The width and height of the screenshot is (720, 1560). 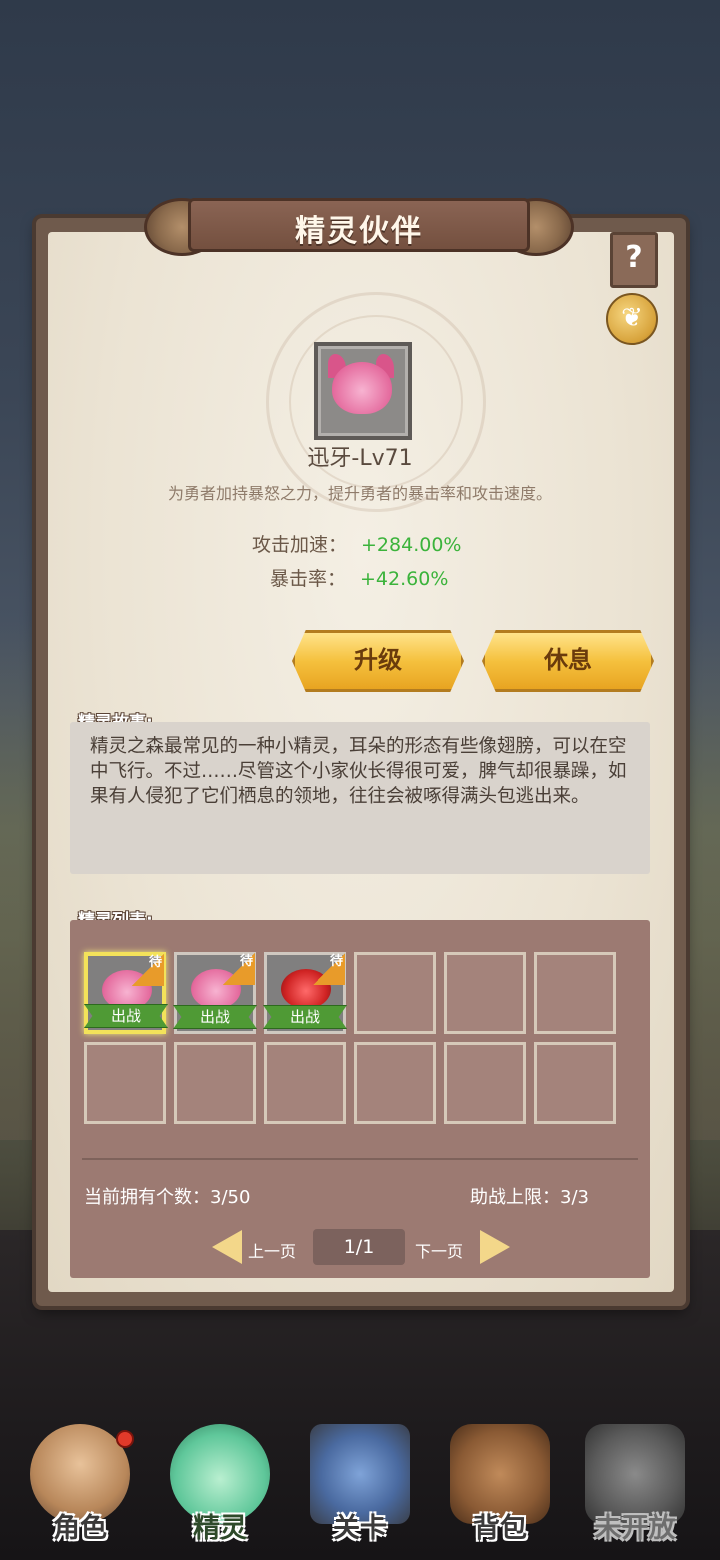 I want to click on nav-stage: 关卡, so click(x=360, y=1480).